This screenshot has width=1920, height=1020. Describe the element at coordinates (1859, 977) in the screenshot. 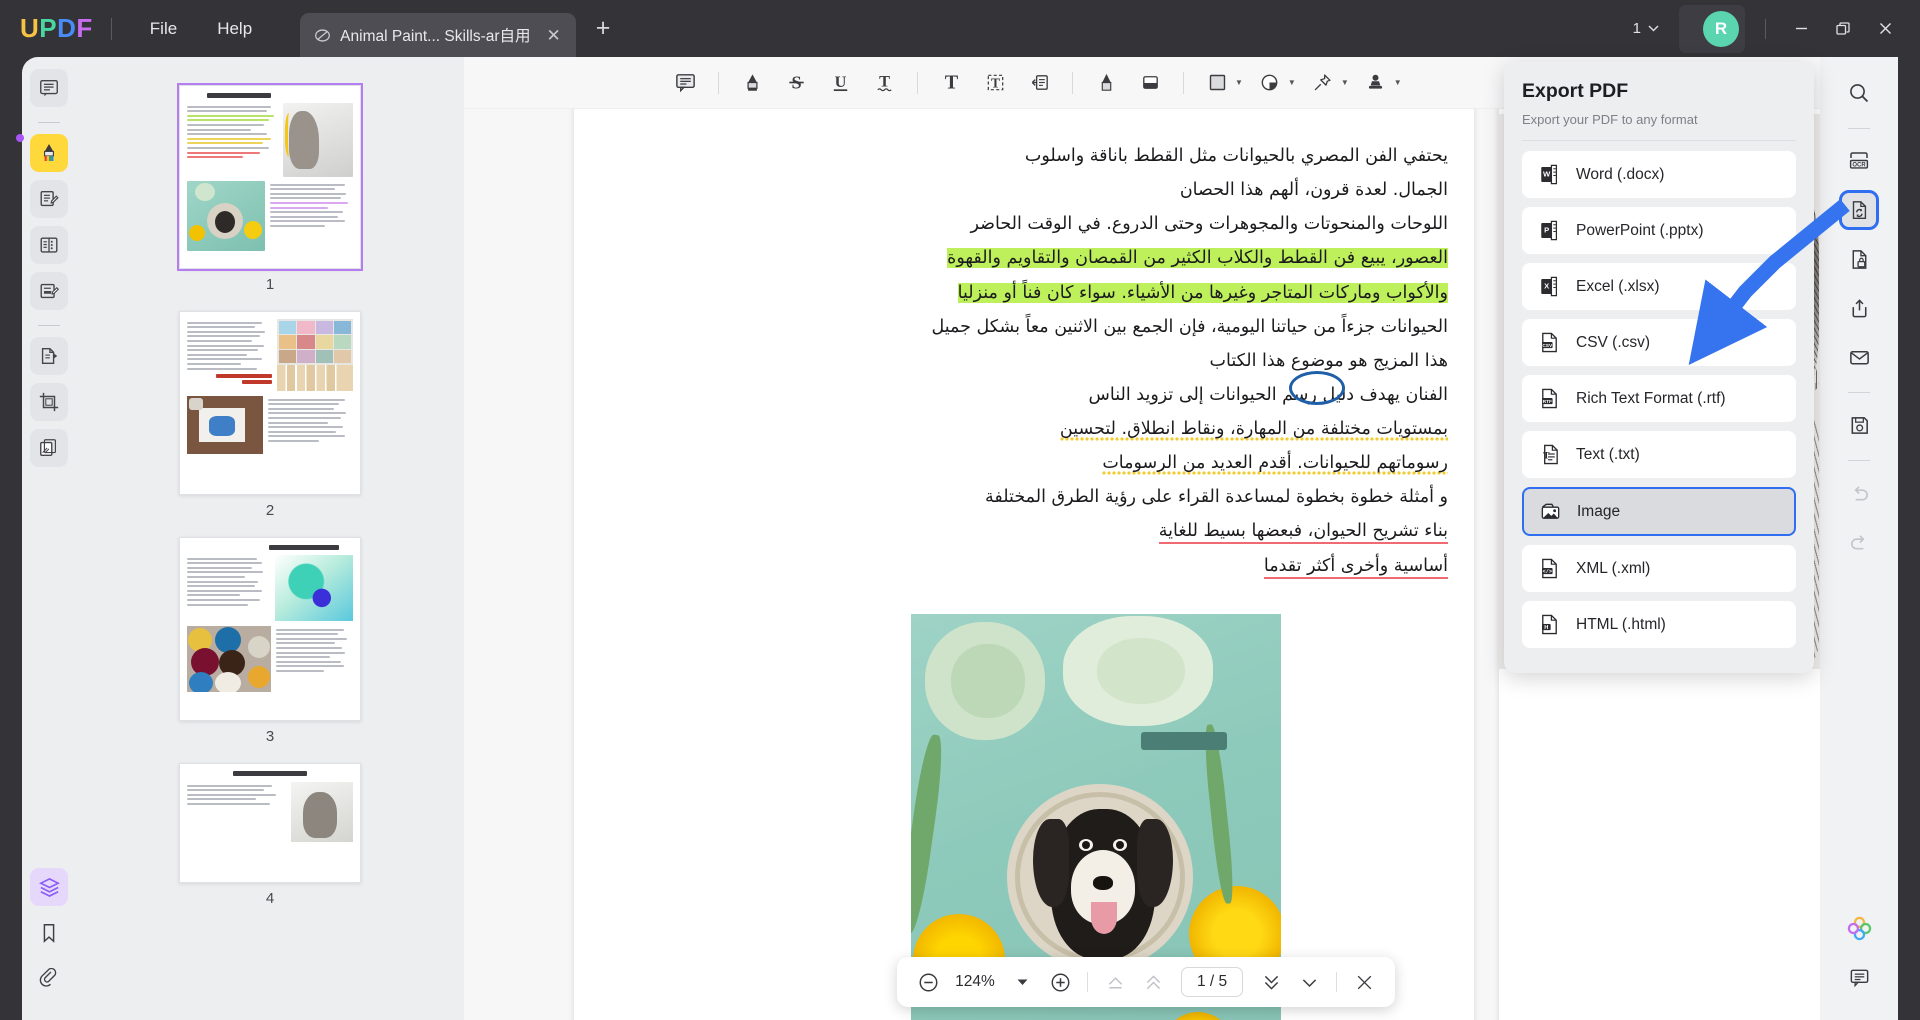

I see `comment-list-icon` at that location.